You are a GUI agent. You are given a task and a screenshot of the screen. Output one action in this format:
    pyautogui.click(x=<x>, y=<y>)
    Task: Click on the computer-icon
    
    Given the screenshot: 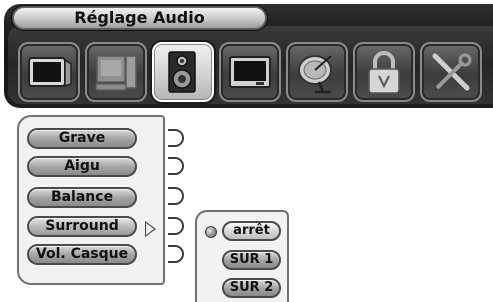 What is the action you would take?
    pyautogui.click(x=116, y=73)
    